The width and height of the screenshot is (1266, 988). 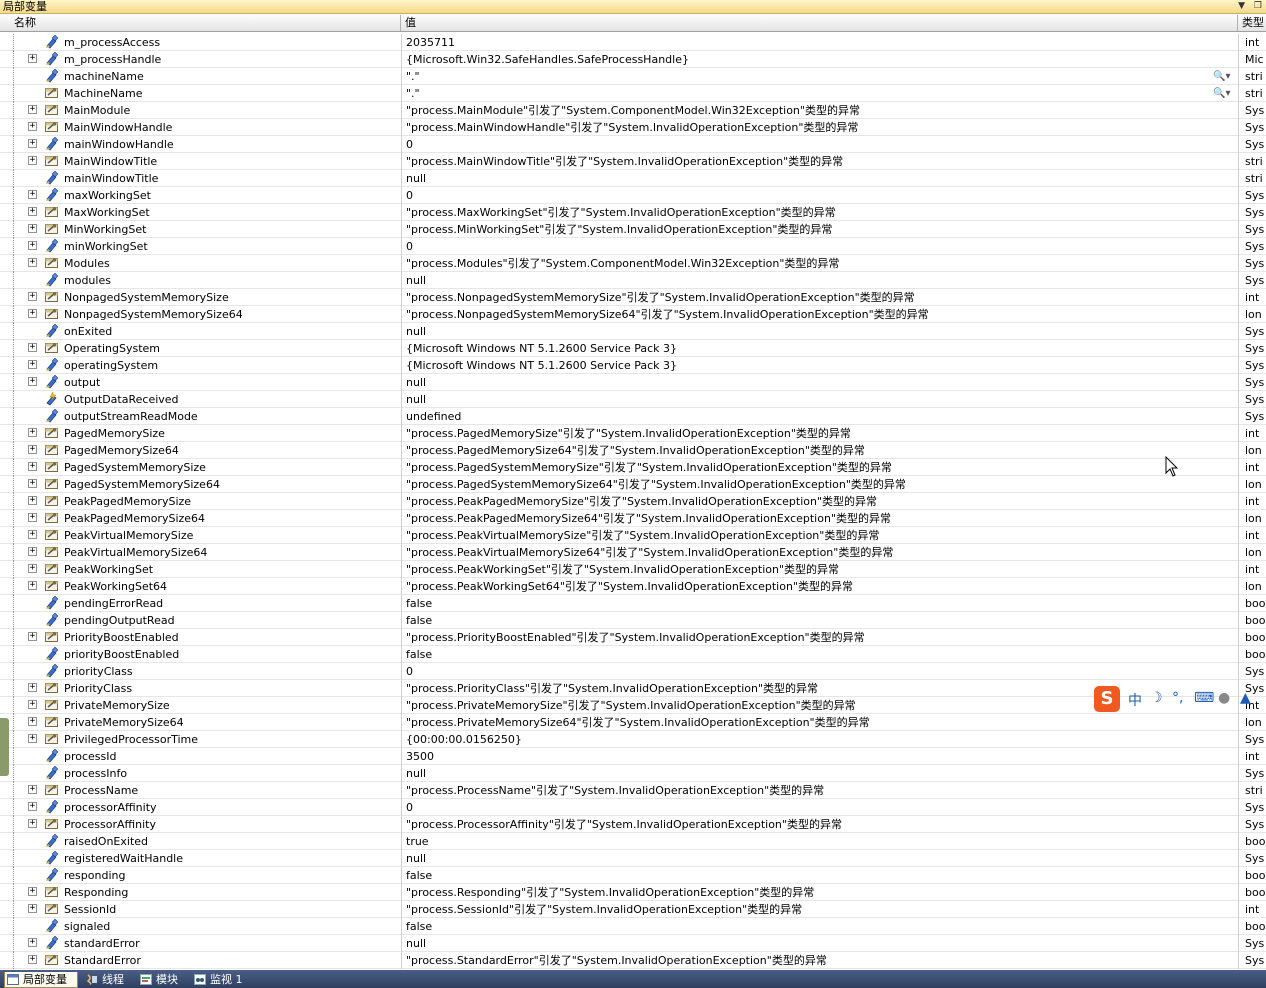 What do you see at coordinates (633, 331) in the screenshot?
I see `table-row: onExited null Sys` at bounding box center [633, 331].